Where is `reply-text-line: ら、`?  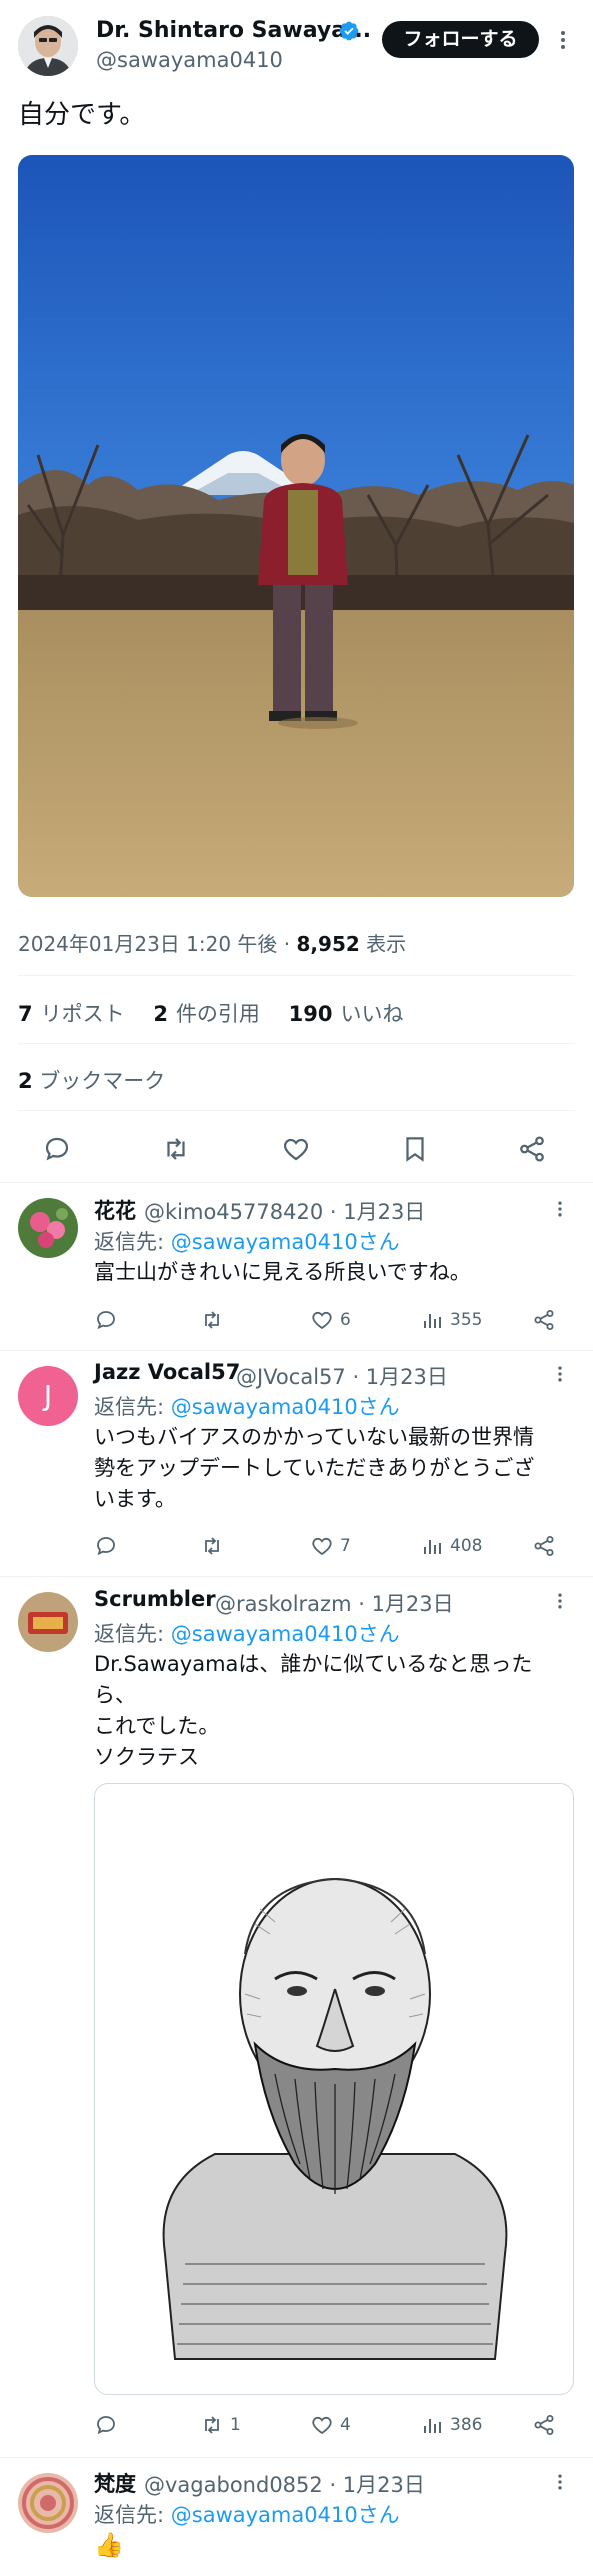 reply-text-line: ら、 is located at coordinates (115, 1695).